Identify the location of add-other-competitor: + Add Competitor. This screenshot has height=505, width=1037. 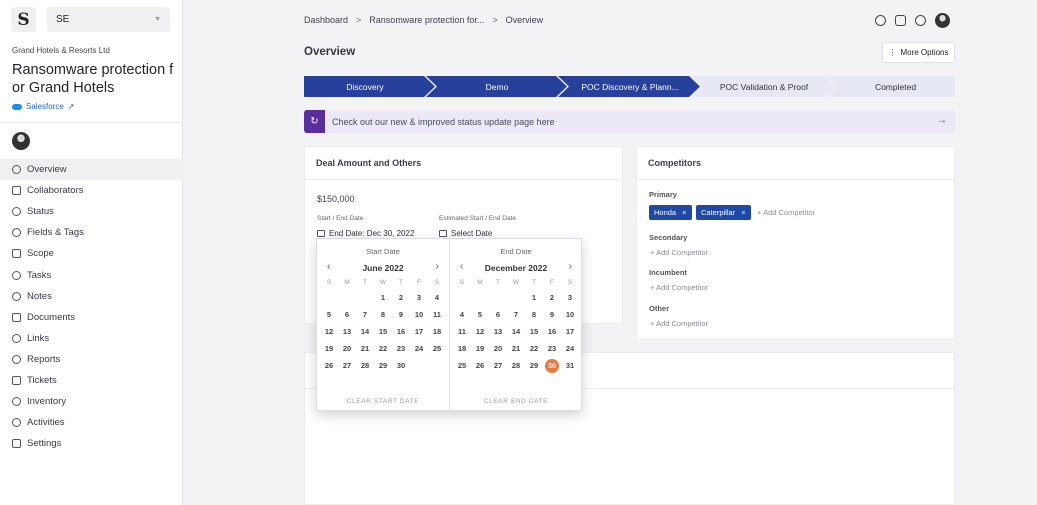
(679, 323).